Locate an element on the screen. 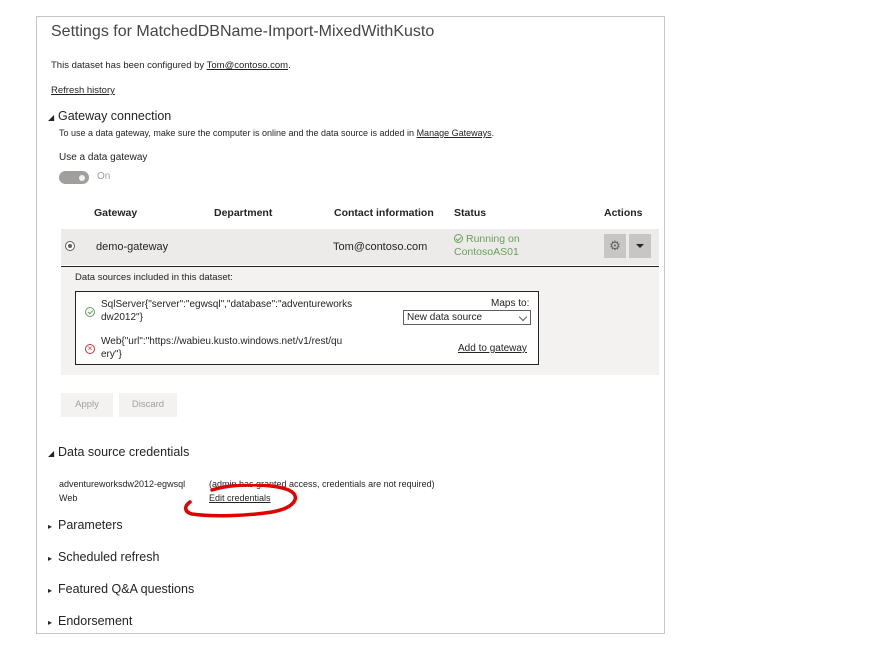 This screenshot has height=658, width=893. add-to-gateway-link: Add to gateway is located at coordinates (492, 348).